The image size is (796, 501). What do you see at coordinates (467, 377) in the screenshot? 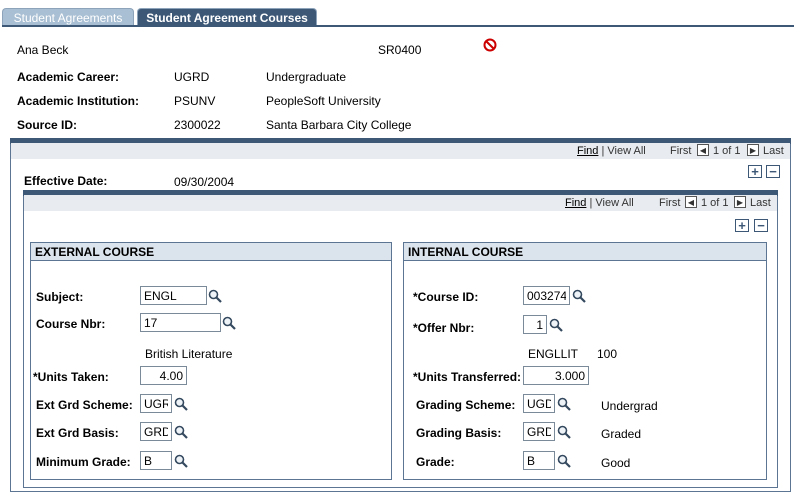
I see `int-units-transferred-label: *Units Transferred:` at bounding box center [467, 377].